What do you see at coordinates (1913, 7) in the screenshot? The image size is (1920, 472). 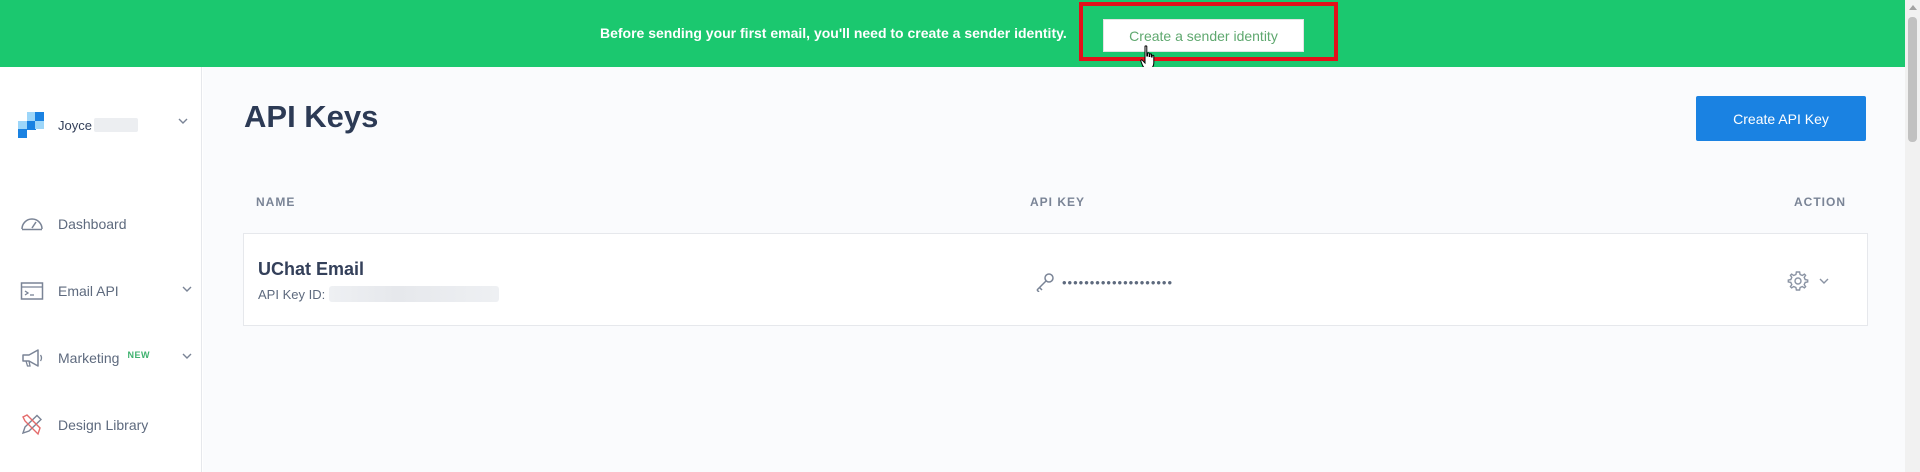 I see `scroll-up-arrow-icon` at bounding box center [1913, 7].